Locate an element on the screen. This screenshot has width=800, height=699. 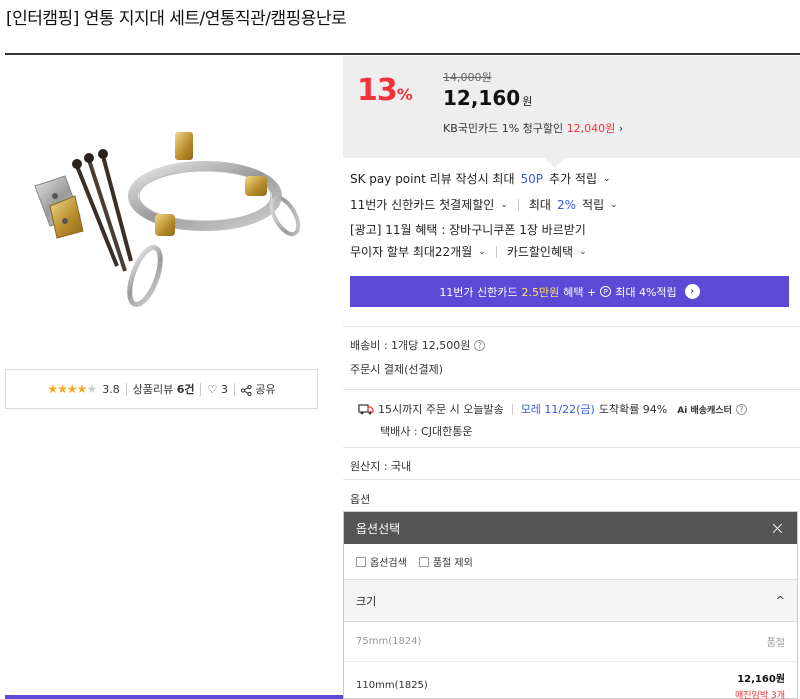
origin: 원산지 : 국내 is located at coordinates (381, 466).